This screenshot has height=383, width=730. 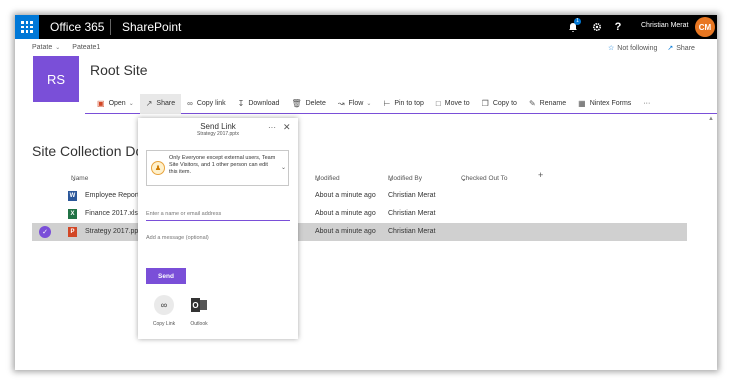 I want to click on open-button: ▣ Open ⌄, so click(x=115, y=104).